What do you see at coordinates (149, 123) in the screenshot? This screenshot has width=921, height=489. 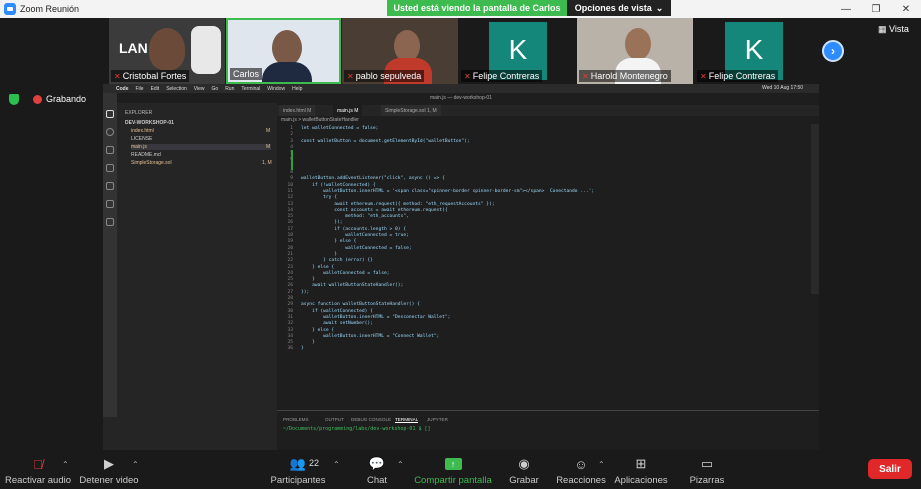 I see `explorer-folder: DEV-WORKSHOP-01` at bounding box center [149, 123].